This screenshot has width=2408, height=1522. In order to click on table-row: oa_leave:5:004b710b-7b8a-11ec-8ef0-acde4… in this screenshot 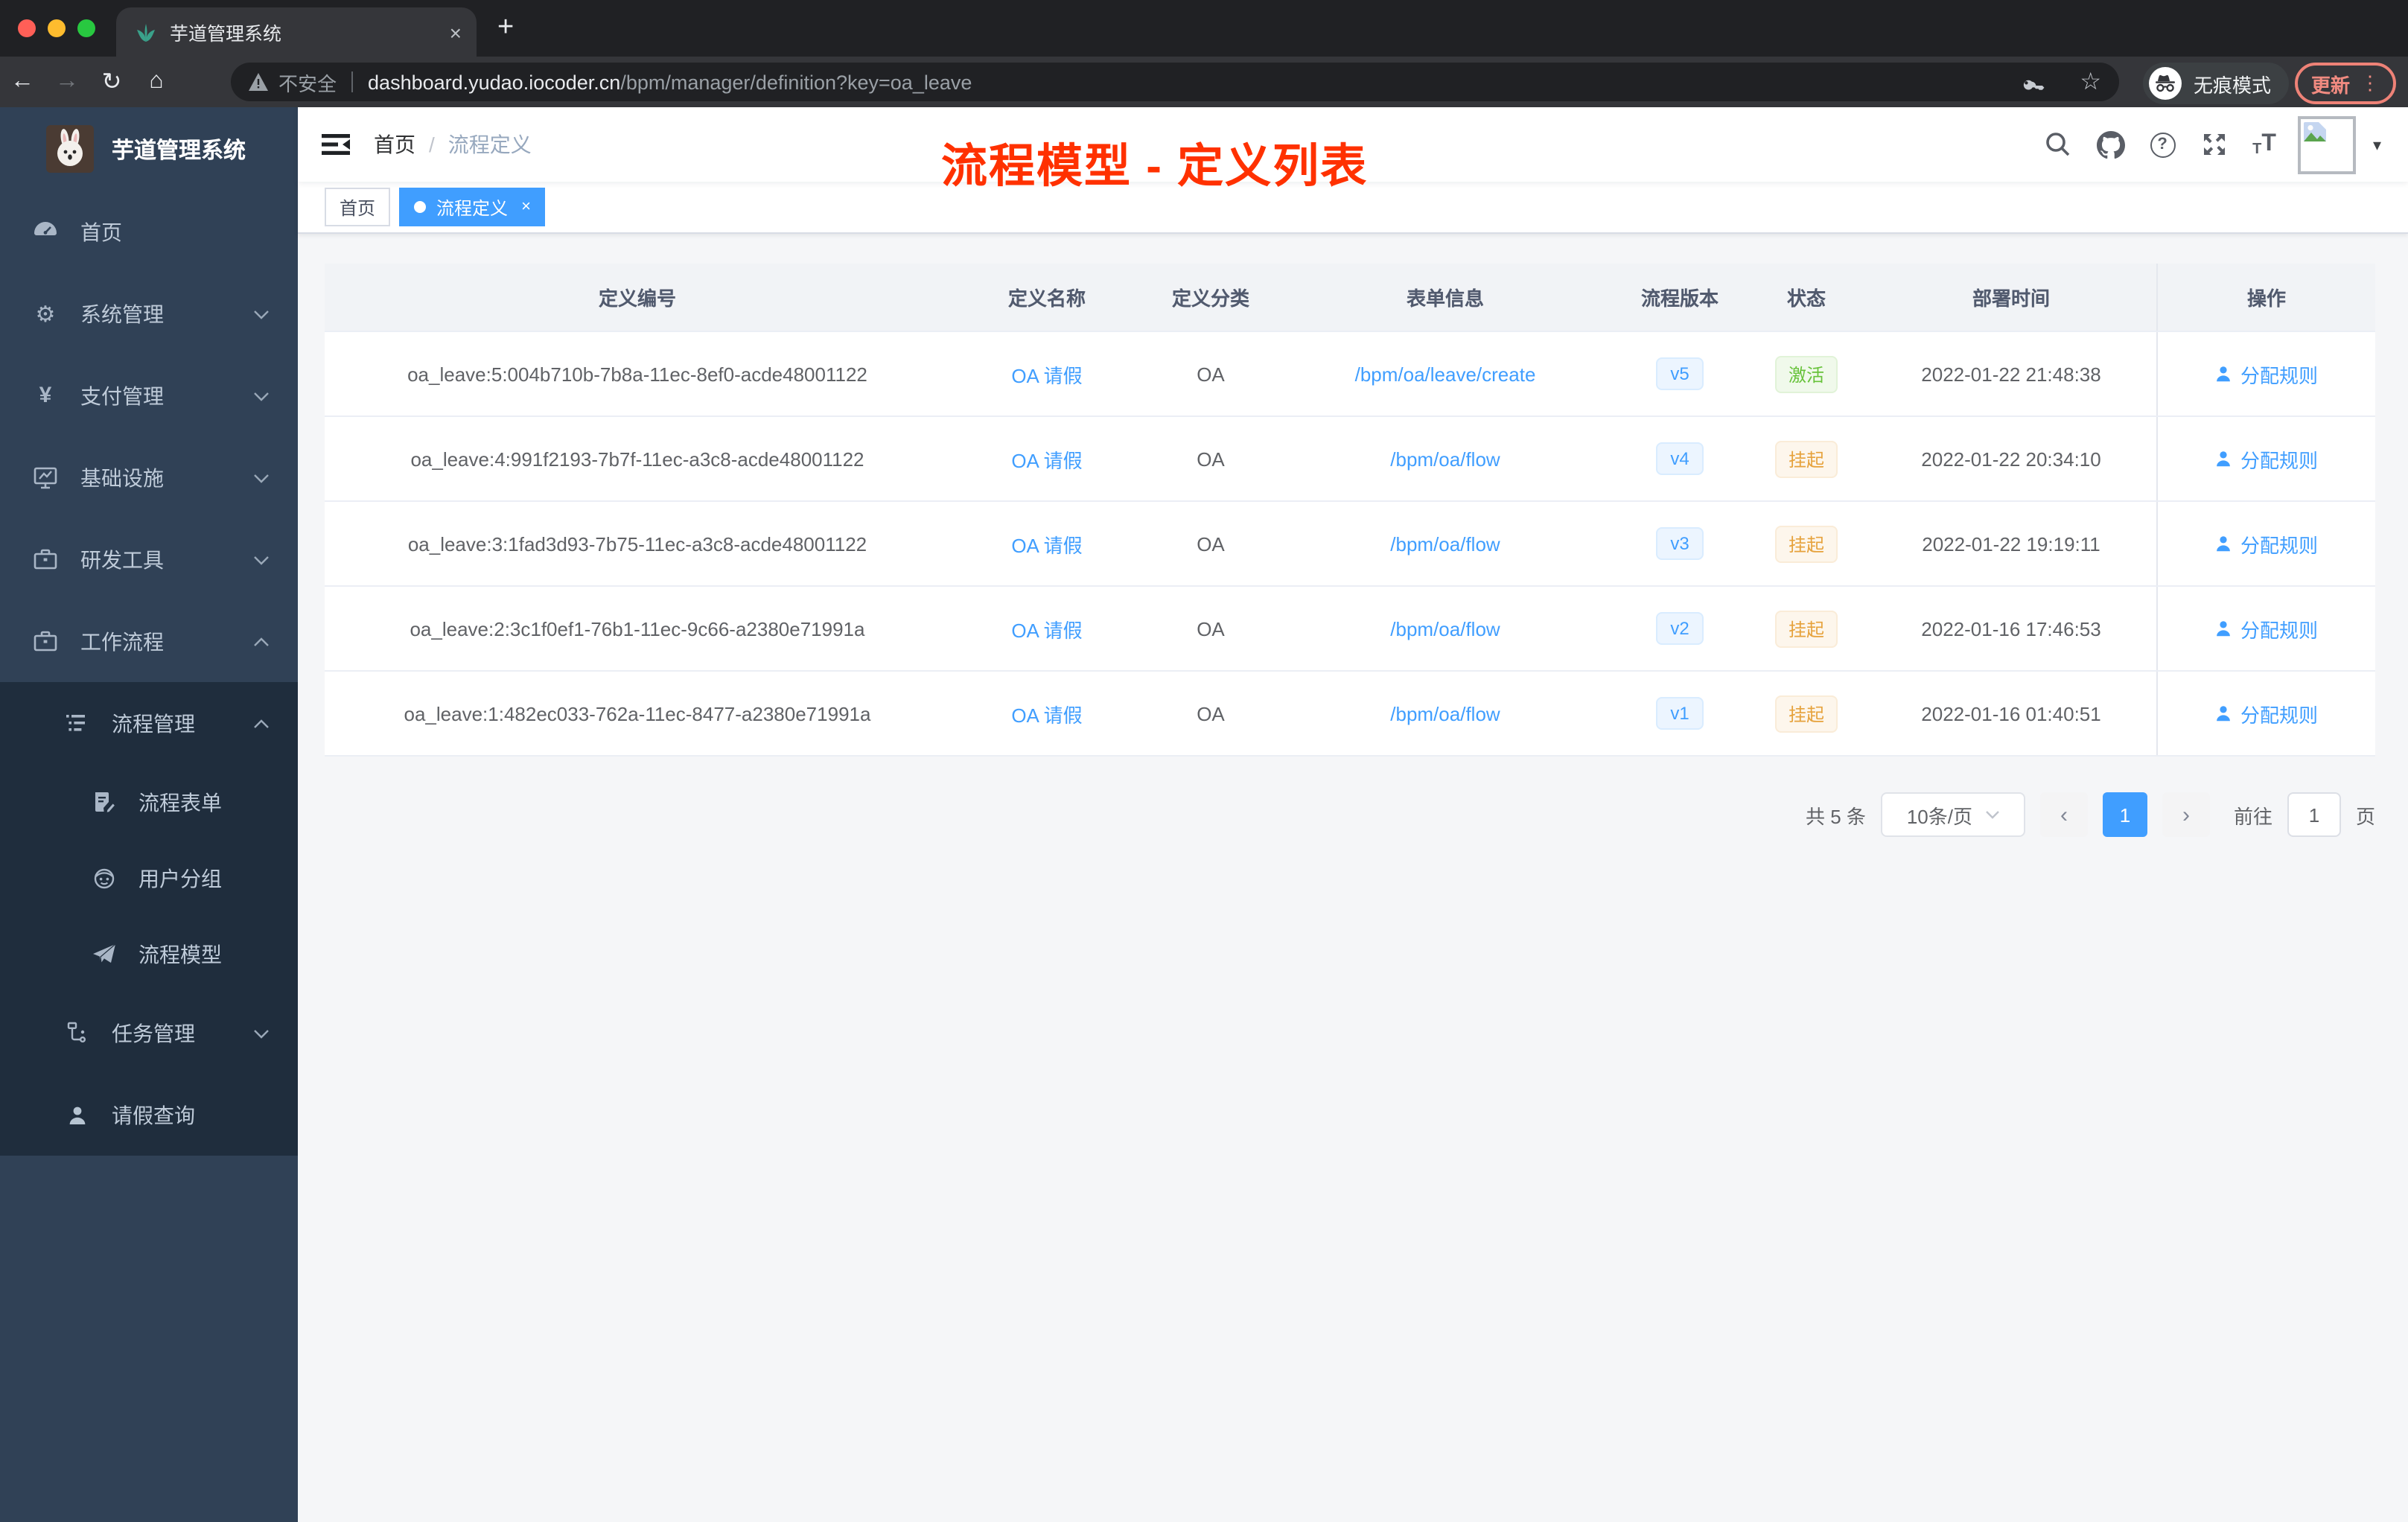, I will do `click(1350, 374)`.